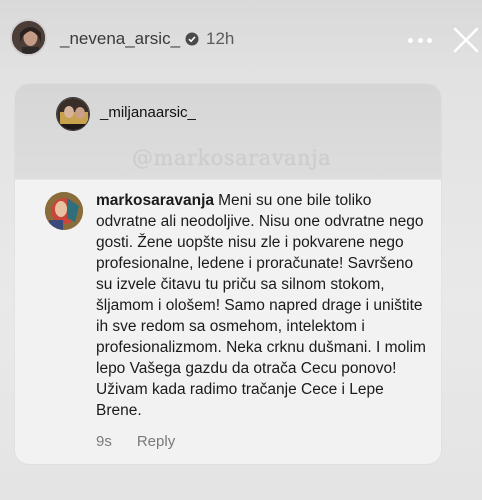 This screenshot has height=500, width=482. I want to click on more-options-icon, so click(420, 40).